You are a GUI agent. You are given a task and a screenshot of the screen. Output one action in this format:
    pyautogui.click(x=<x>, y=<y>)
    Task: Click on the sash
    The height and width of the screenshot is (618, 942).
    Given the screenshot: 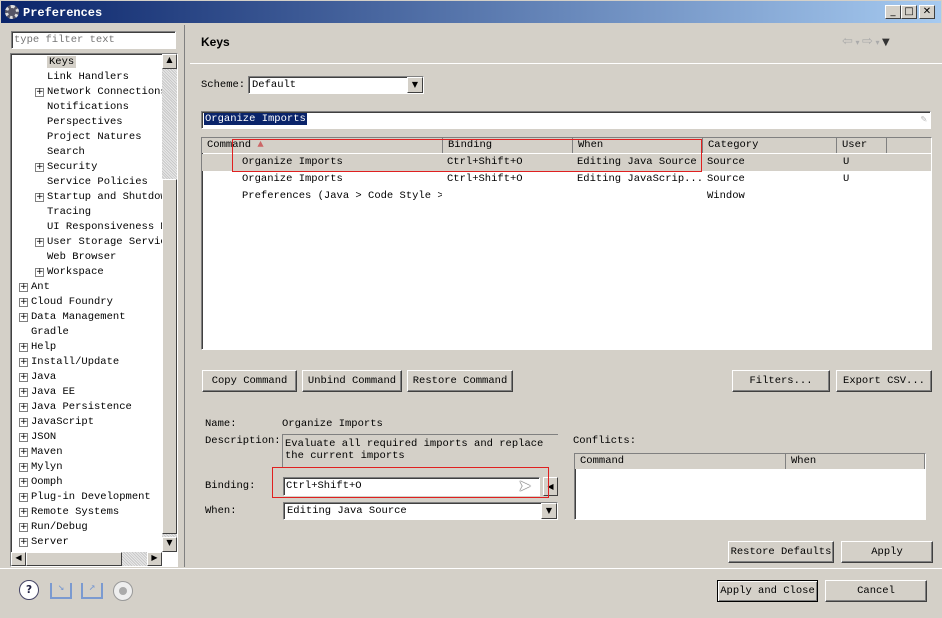 What is the action you would take?
    pyautogui.click(x=184, y=296)
    